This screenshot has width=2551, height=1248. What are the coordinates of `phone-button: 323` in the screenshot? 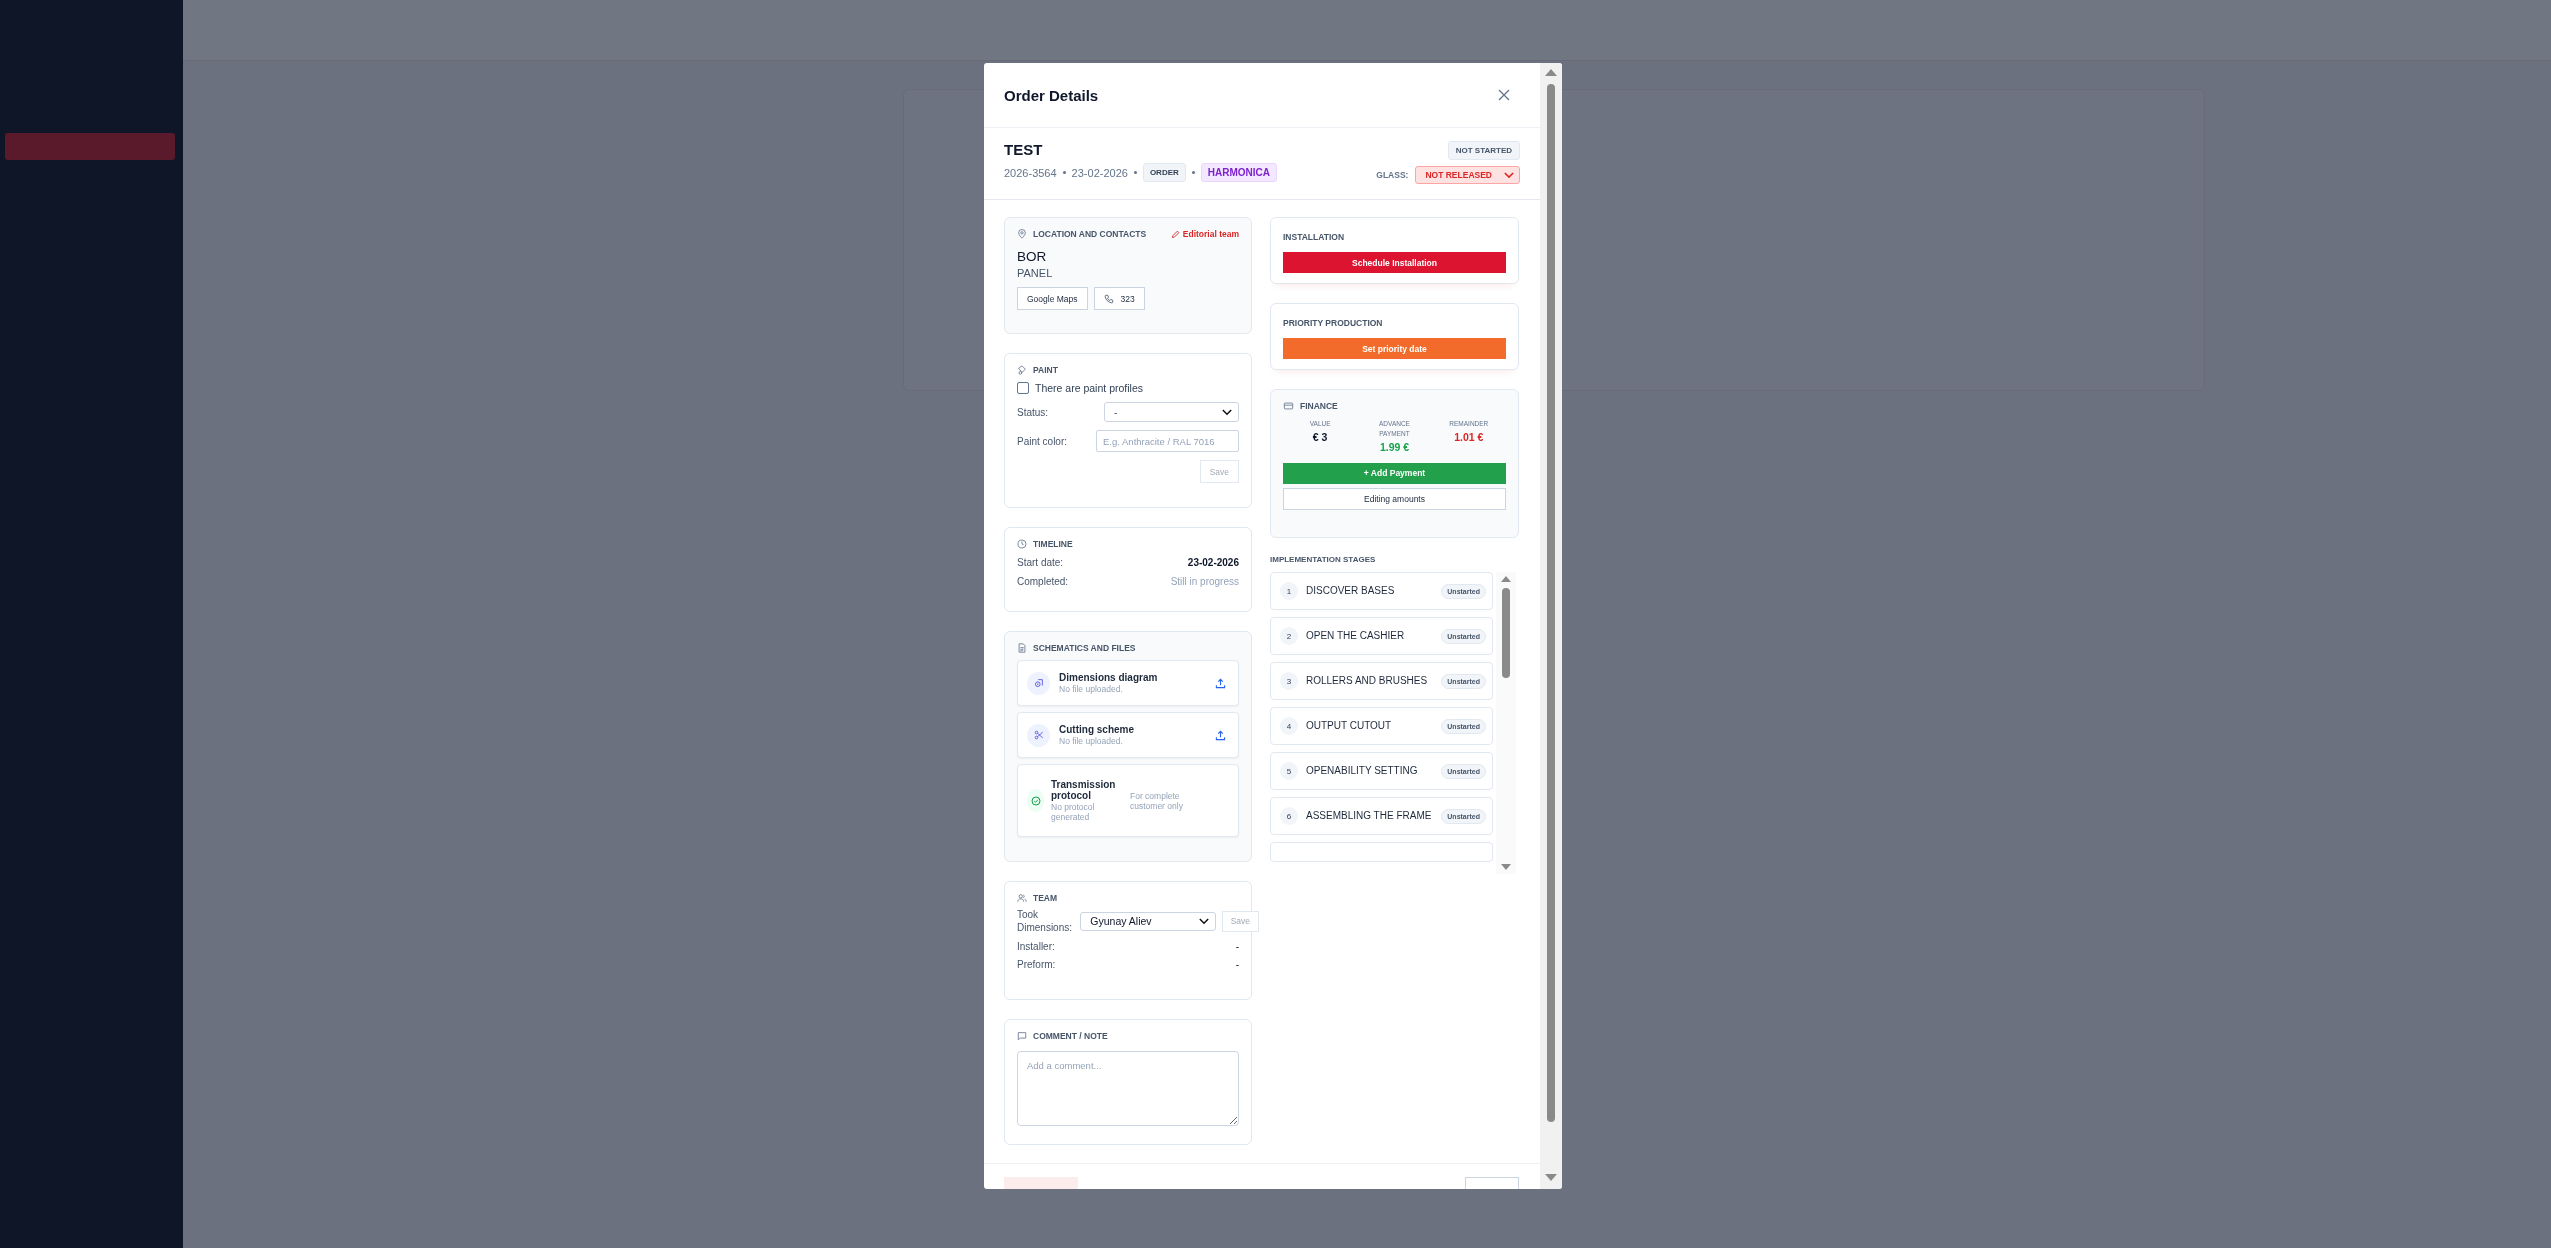 It's located at (1119, 298).